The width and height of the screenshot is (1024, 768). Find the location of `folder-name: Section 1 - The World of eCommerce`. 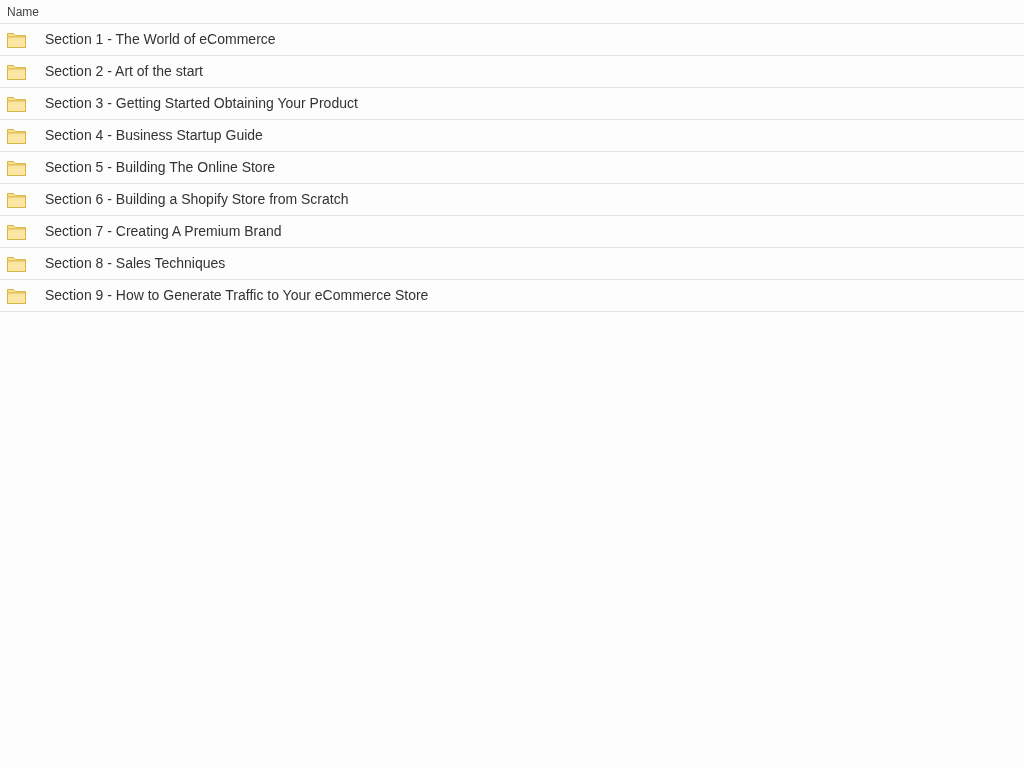

folder-name: Section 1 - The World of eCommerce is located at coordinates (160, 39).